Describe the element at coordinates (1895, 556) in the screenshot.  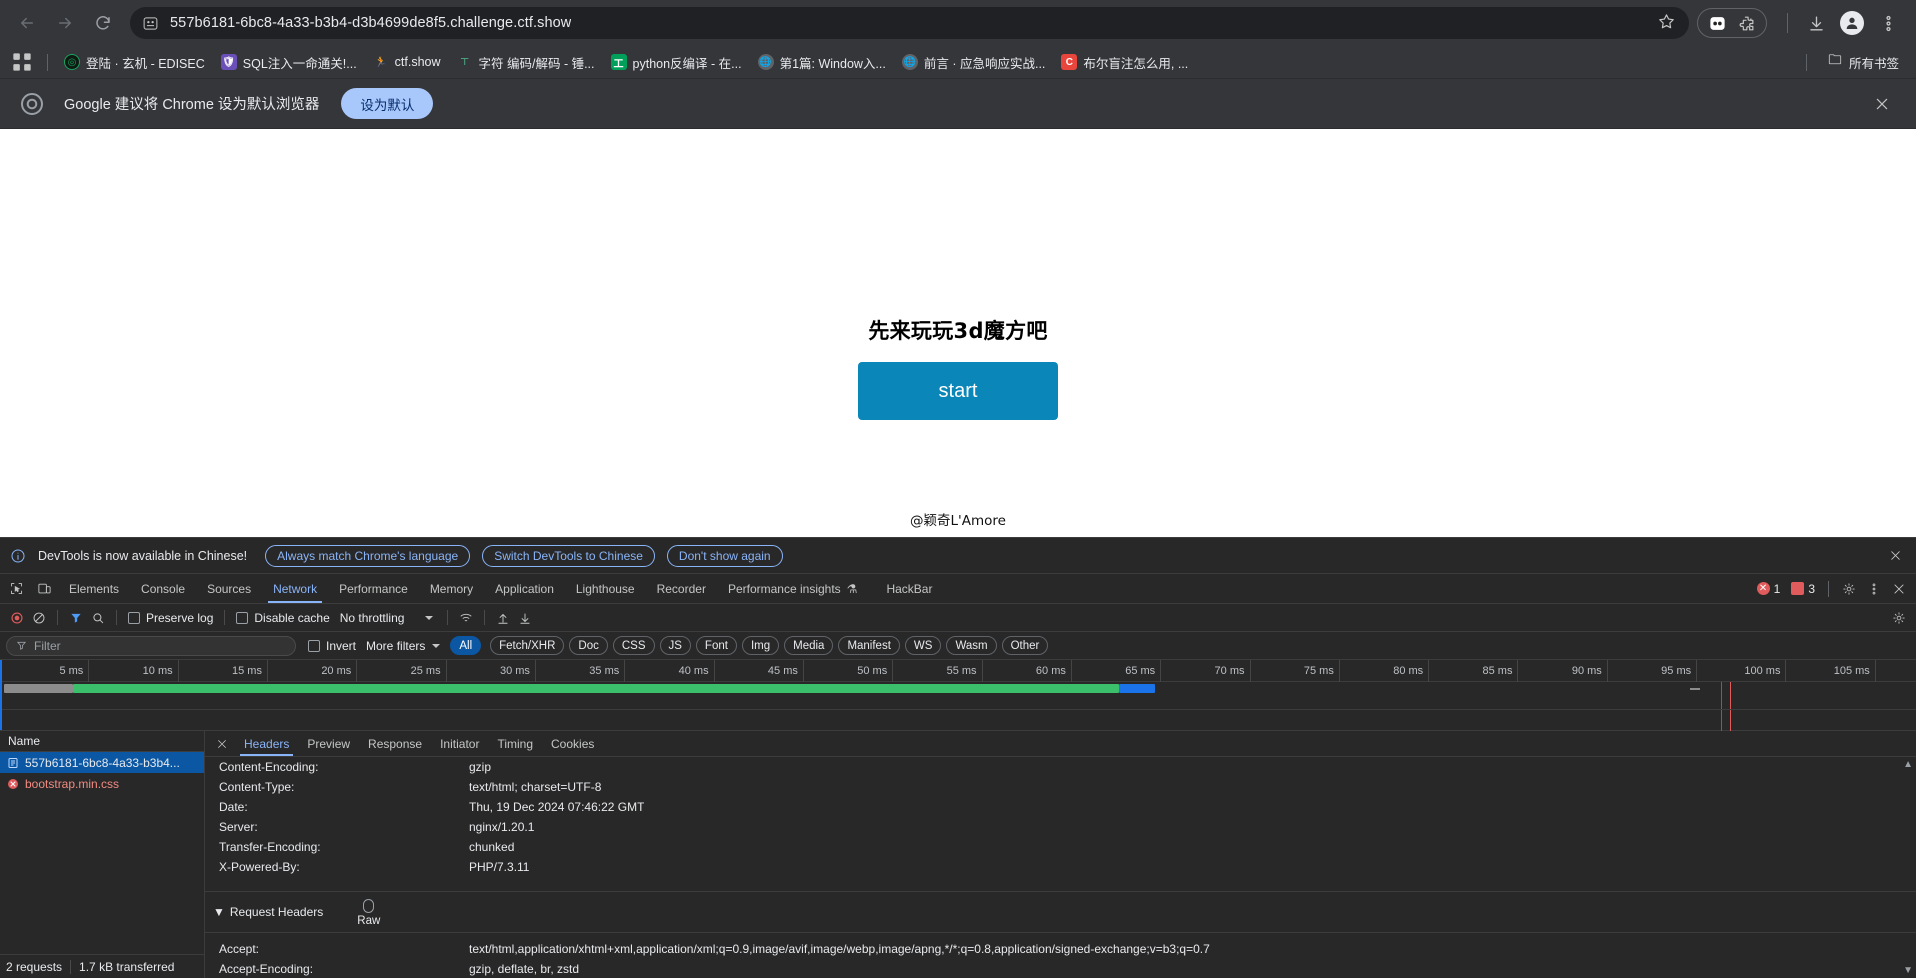
I see `banner-close-button` at that location.